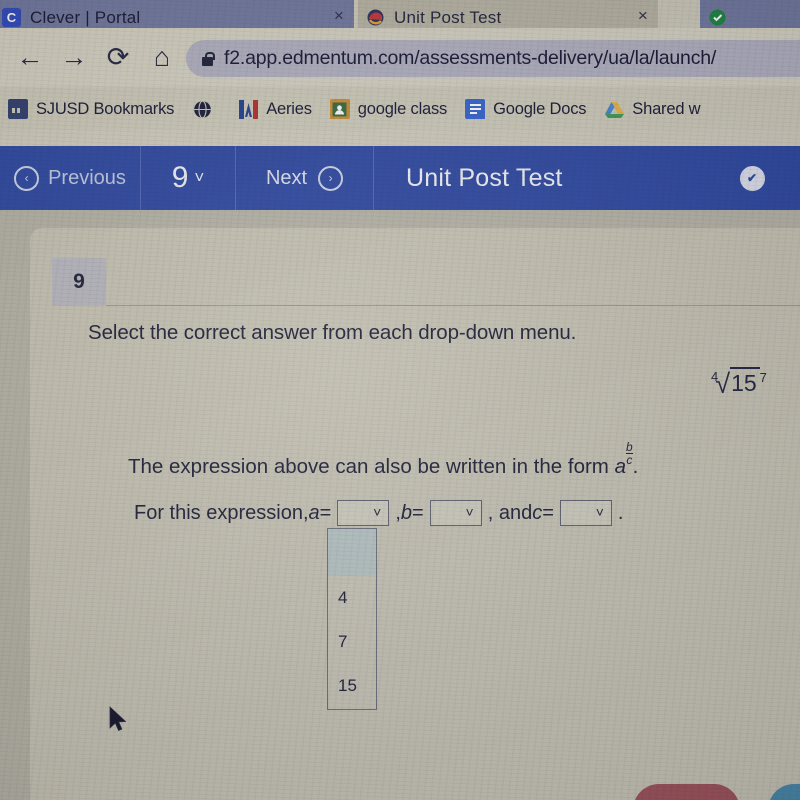 The height and width of the screenshot is (800, 800). What do you see at coordinates (314, 512) in the screenshot?
I see `variable-a-label: a` at bounding box center [314, 512].